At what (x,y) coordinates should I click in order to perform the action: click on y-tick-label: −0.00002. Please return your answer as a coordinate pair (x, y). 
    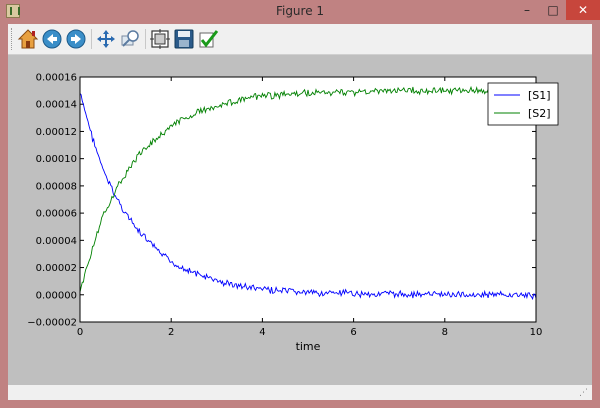
    Looking at the image, I should click on (52, 323).